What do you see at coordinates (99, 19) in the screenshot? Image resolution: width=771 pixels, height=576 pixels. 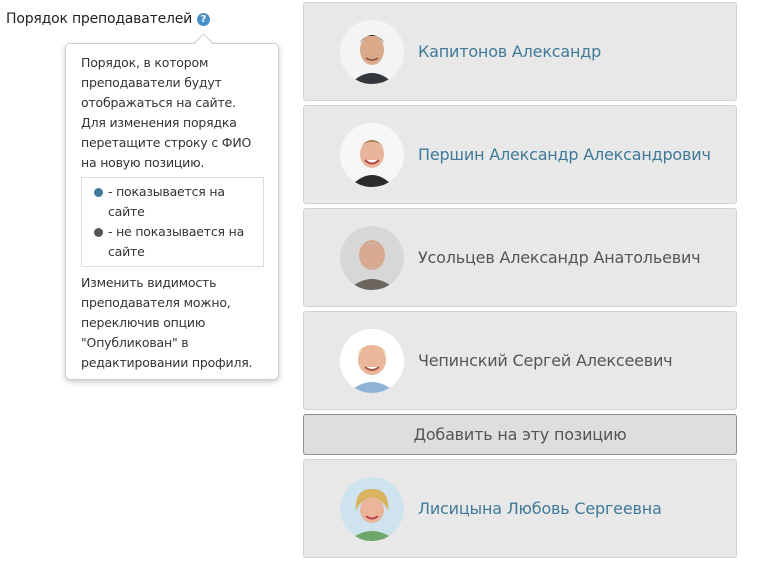 I see `section-label: Порядок преподавателей` at bounding box center [99, 19].